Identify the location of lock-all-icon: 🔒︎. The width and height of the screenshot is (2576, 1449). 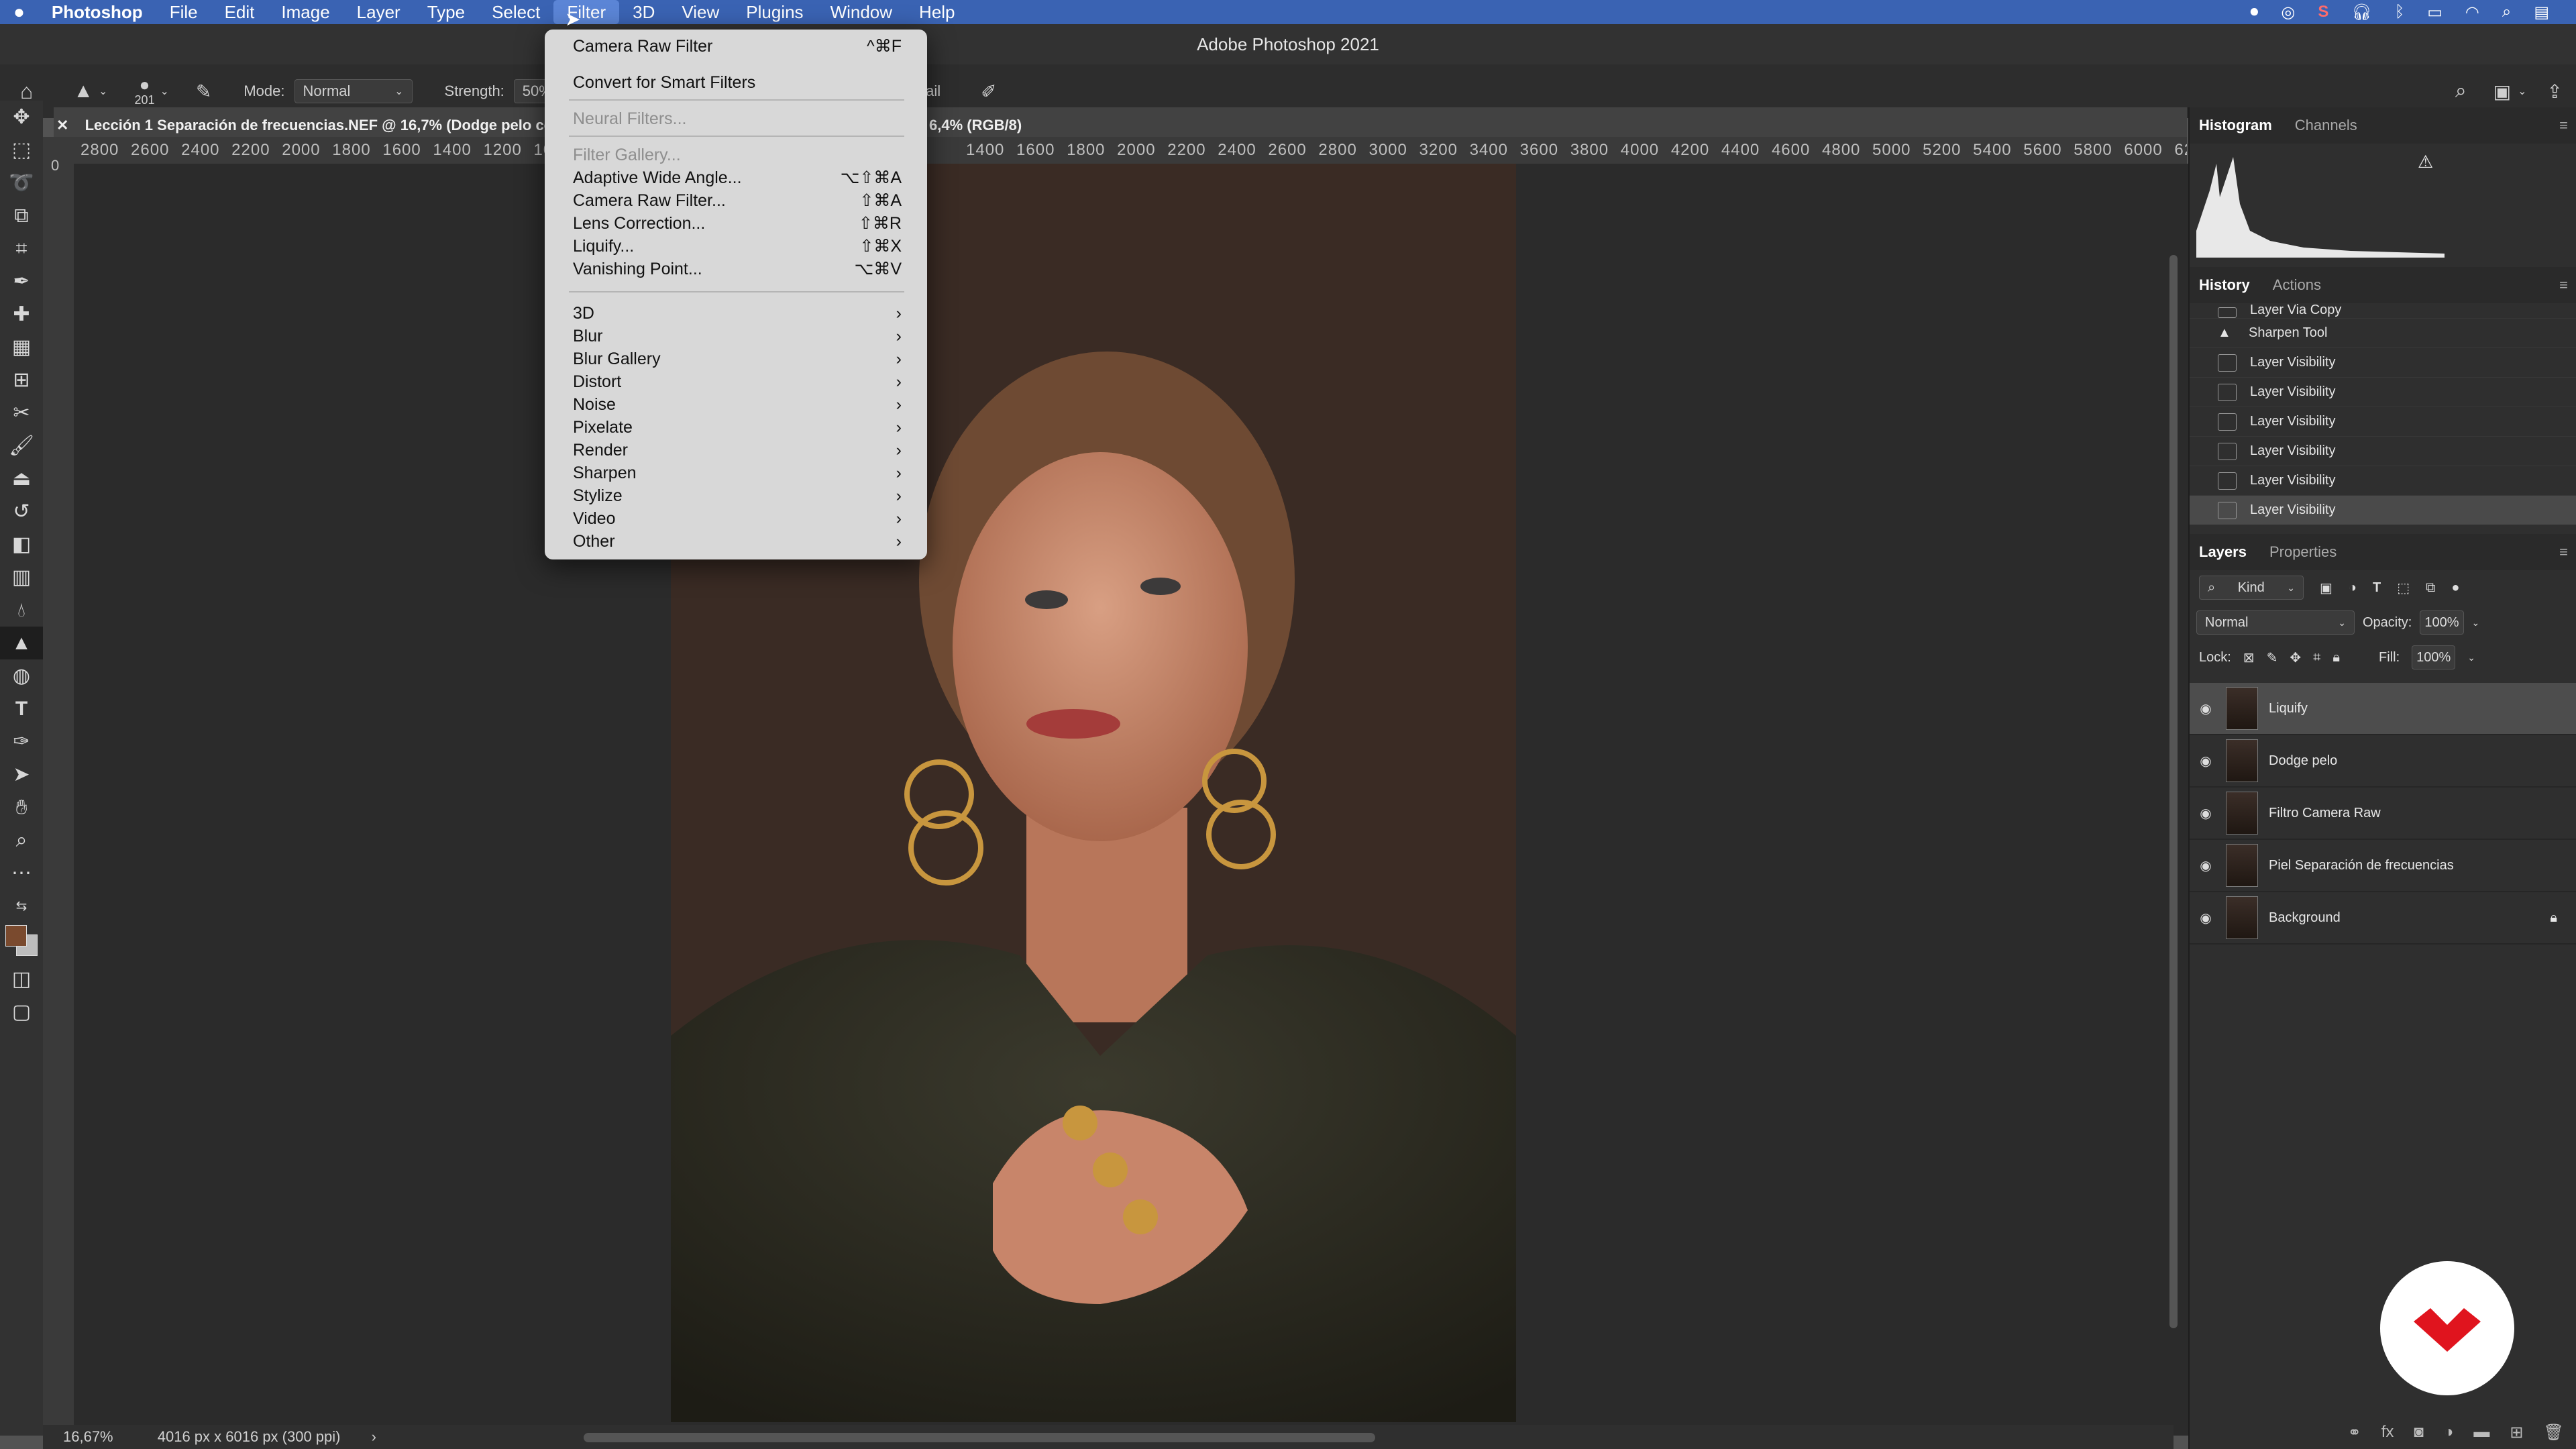
(2336, 657).